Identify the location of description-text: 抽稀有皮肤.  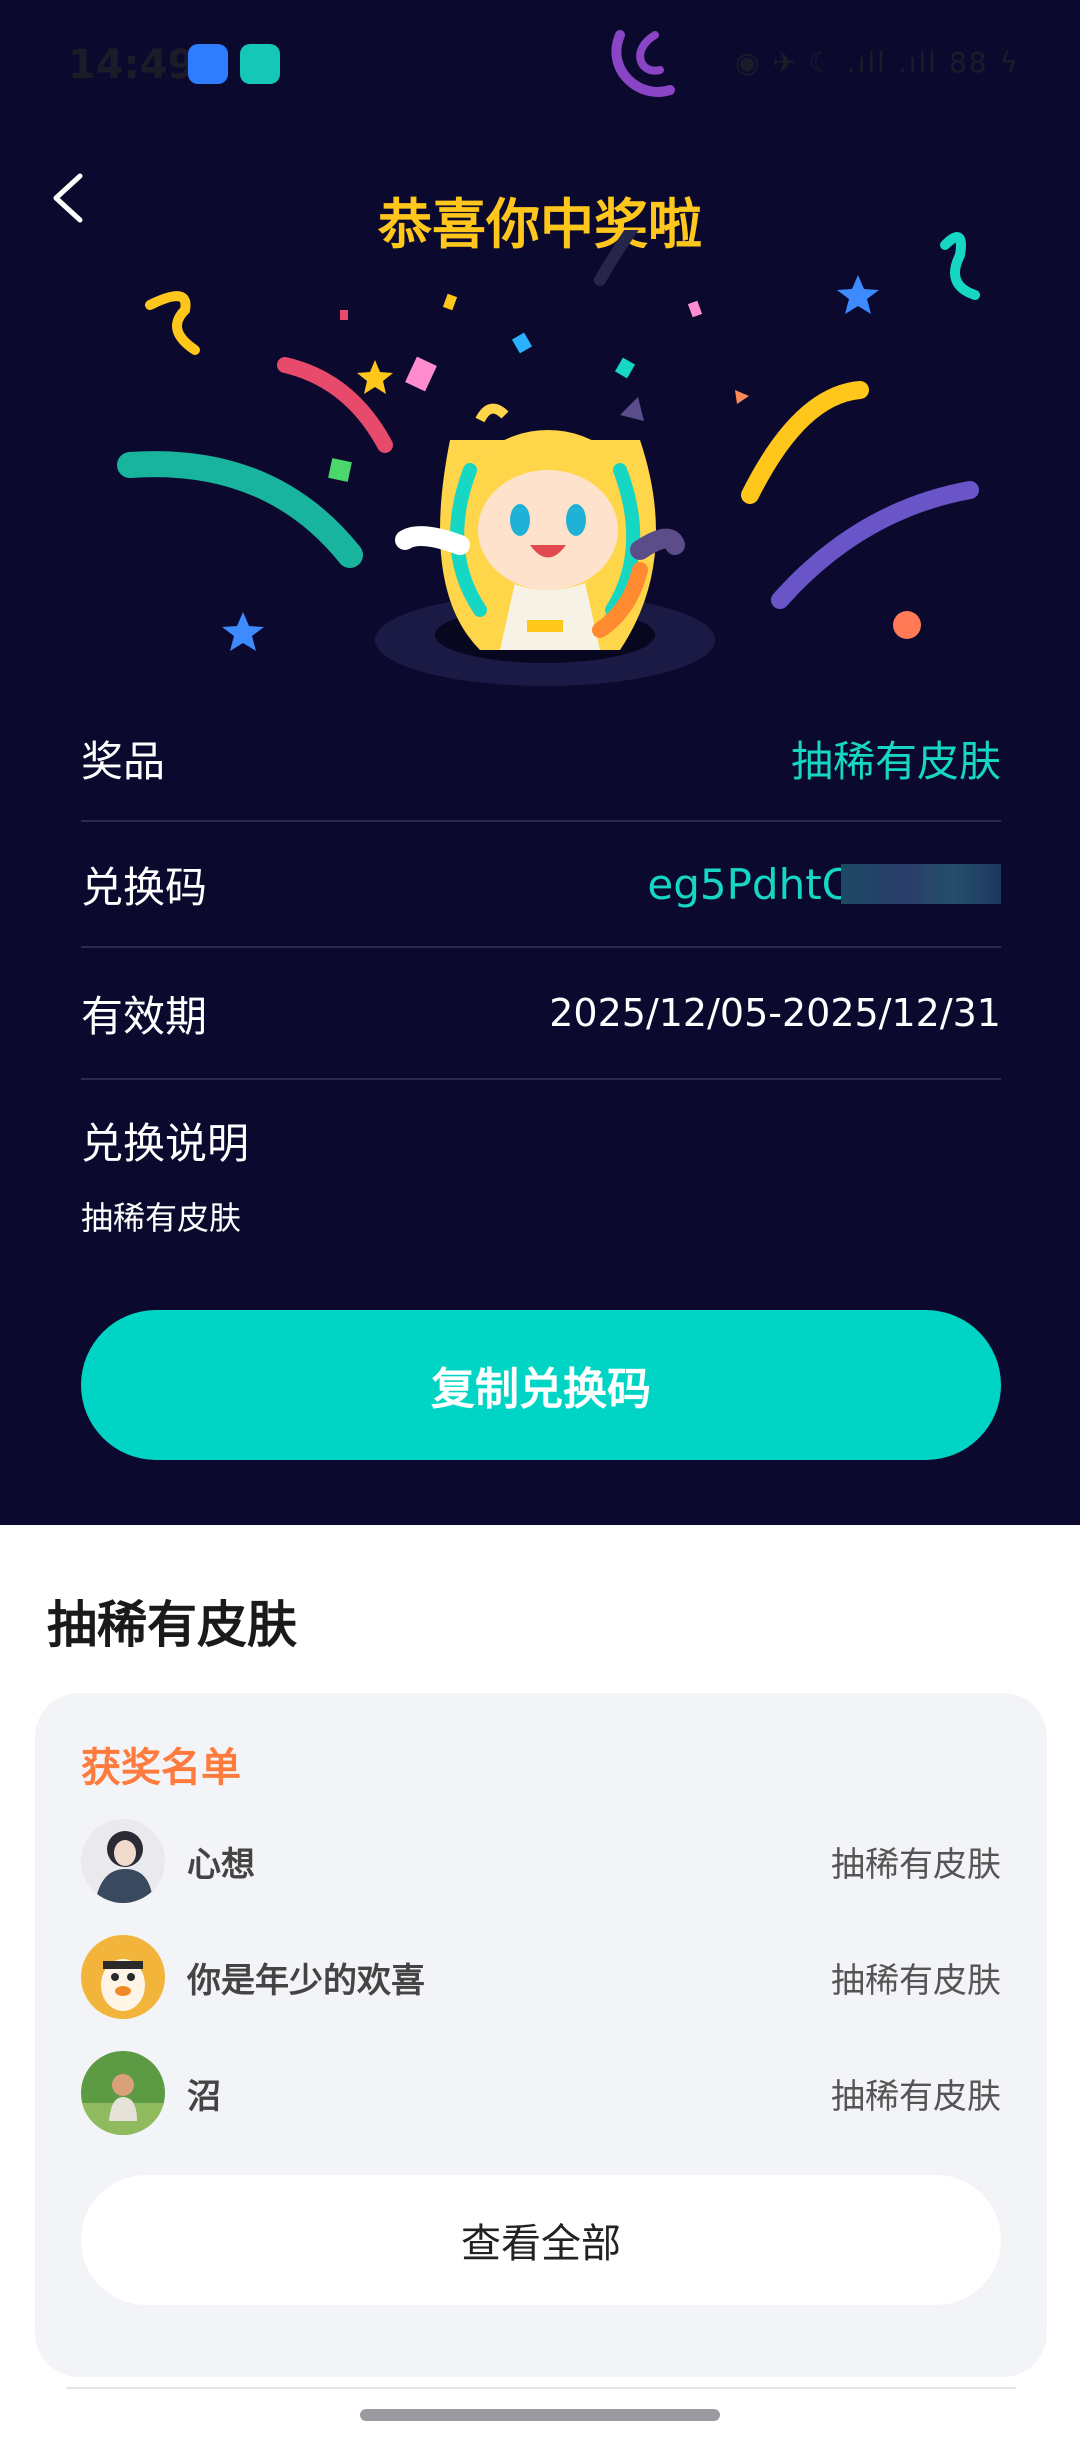
(161, 1218).